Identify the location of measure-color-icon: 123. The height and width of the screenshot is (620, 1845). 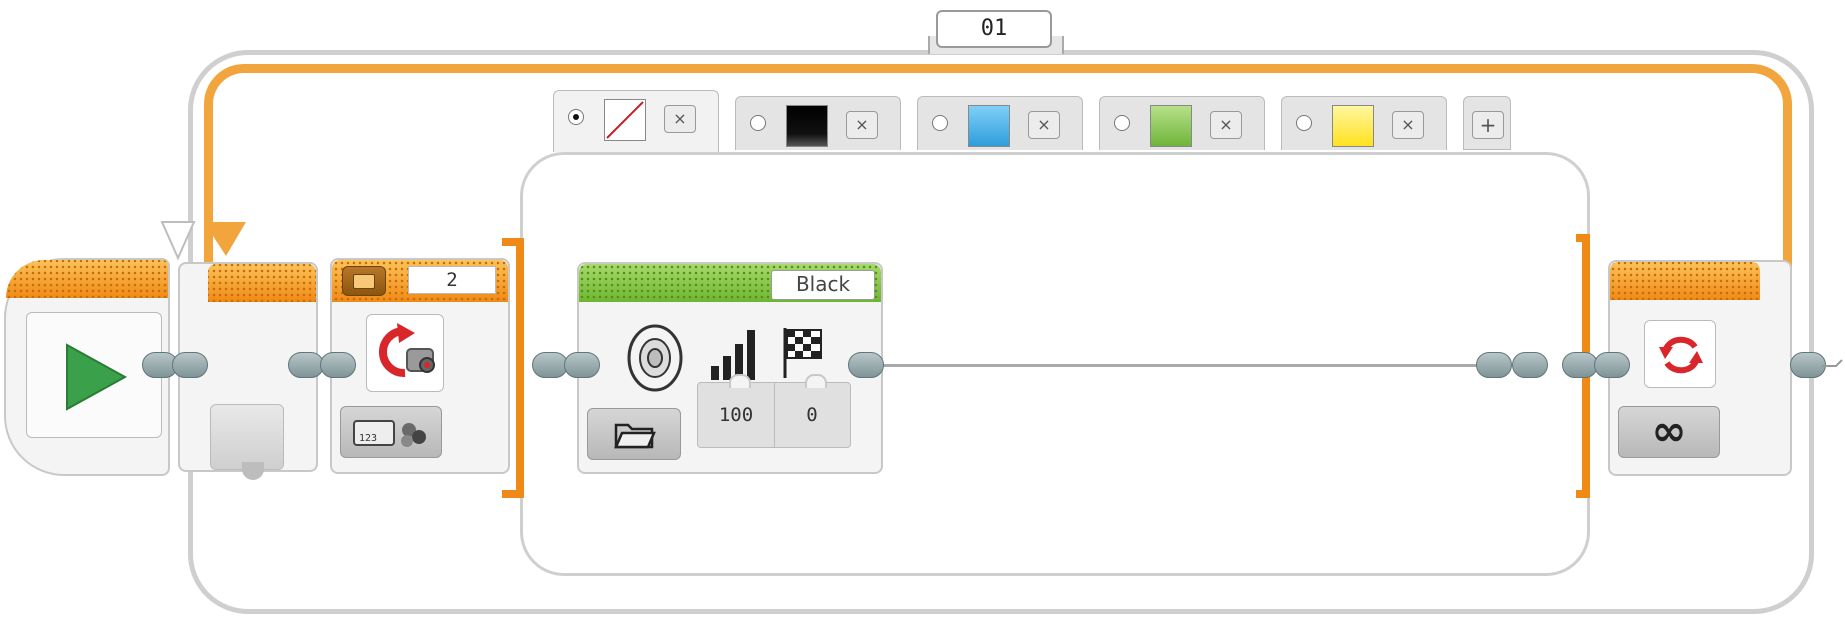
(389, 433).